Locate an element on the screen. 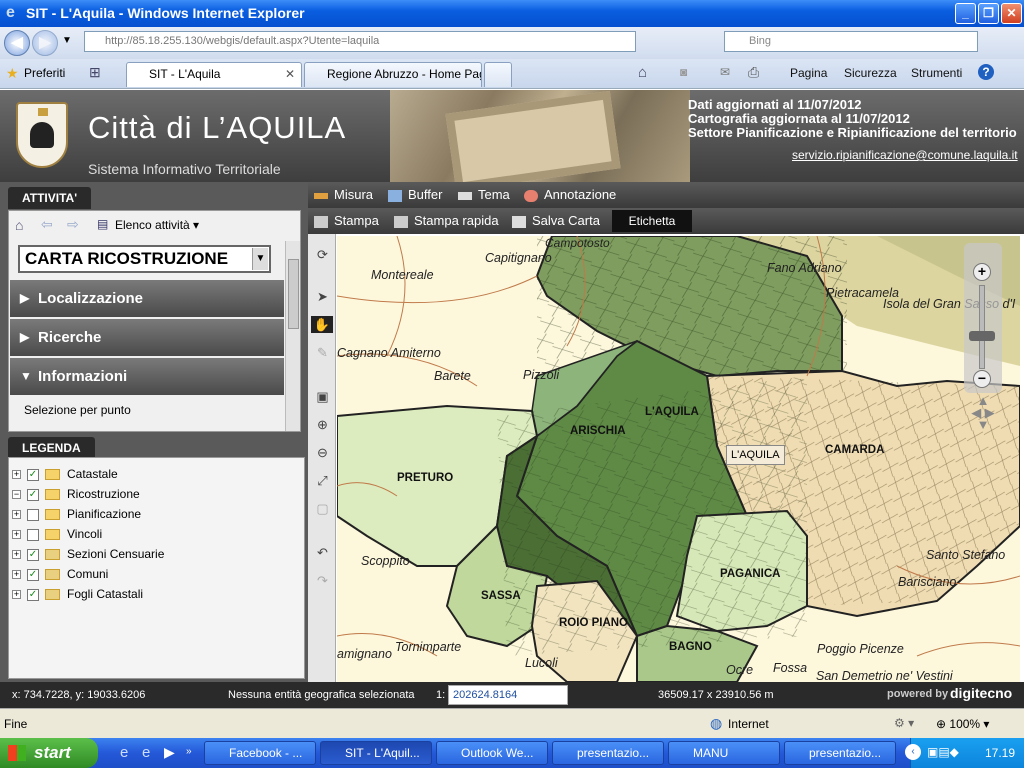  menu-strumenti: Strumenti is located at coordinates (936, 73).